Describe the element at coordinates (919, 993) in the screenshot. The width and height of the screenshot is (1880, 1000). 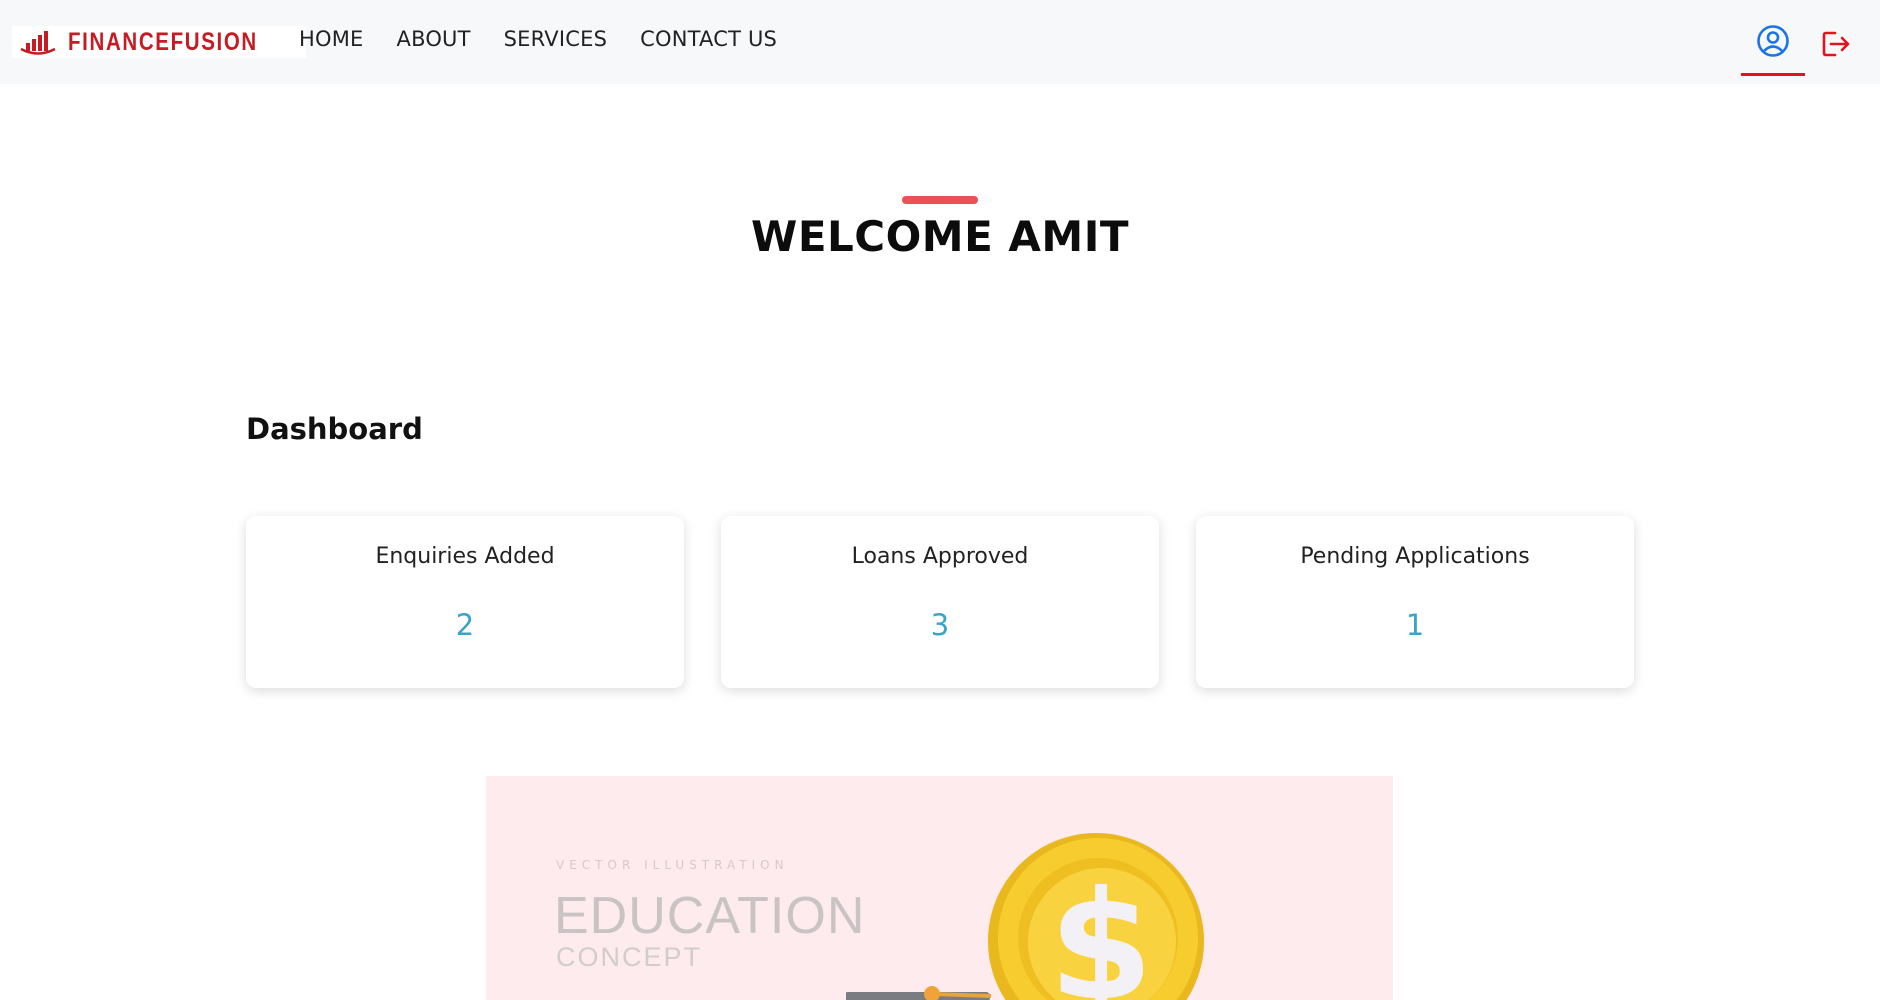
I see `graduation-cap-icon` at that location.